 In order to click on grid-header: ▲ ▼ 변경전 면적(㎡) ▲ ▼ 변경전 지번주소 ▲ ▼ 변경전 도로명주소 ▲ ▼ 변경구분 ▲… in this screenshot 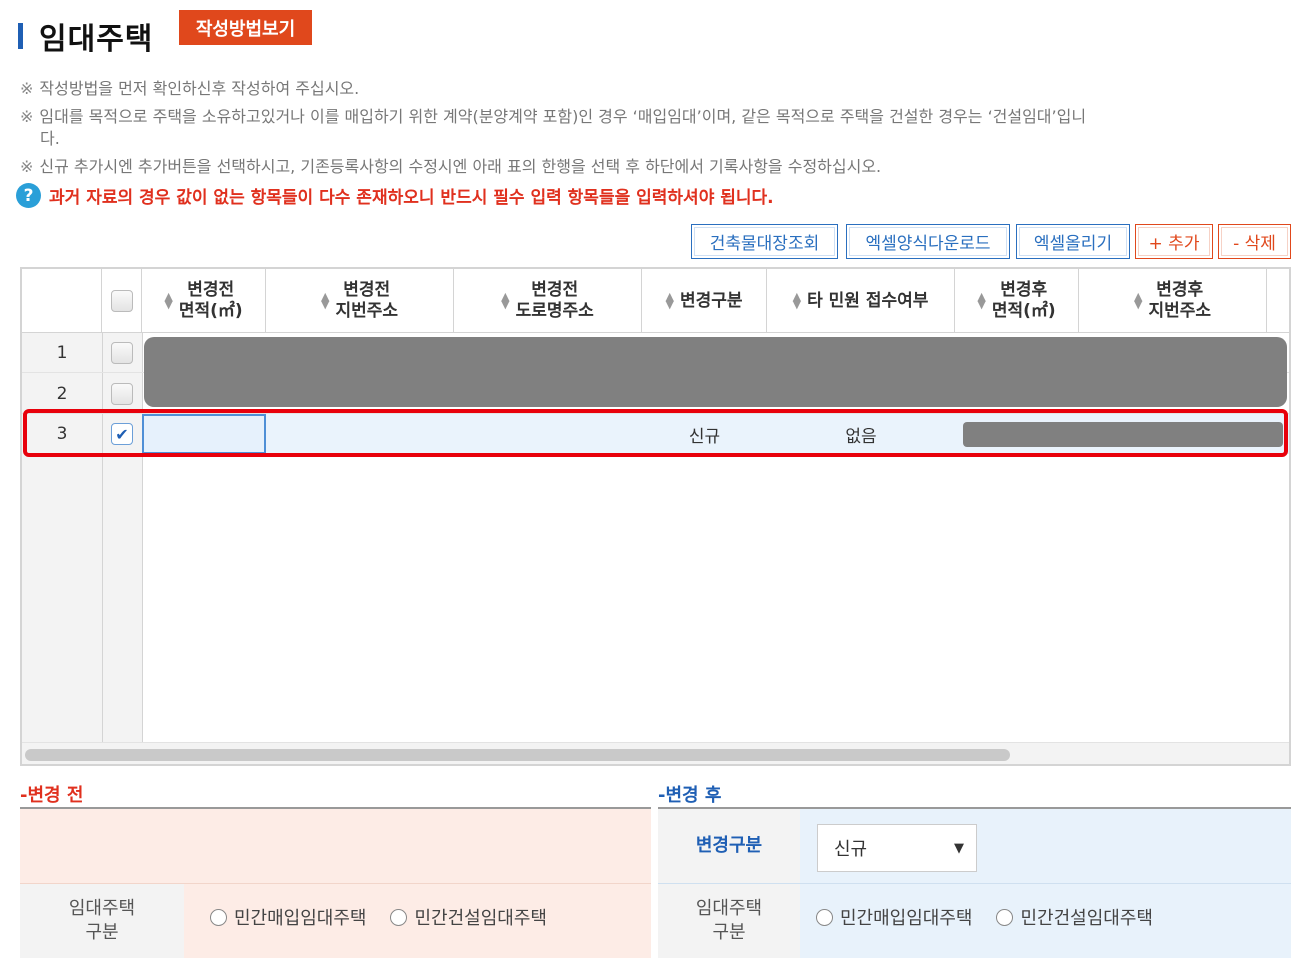, I will do `click(655, 301)`.